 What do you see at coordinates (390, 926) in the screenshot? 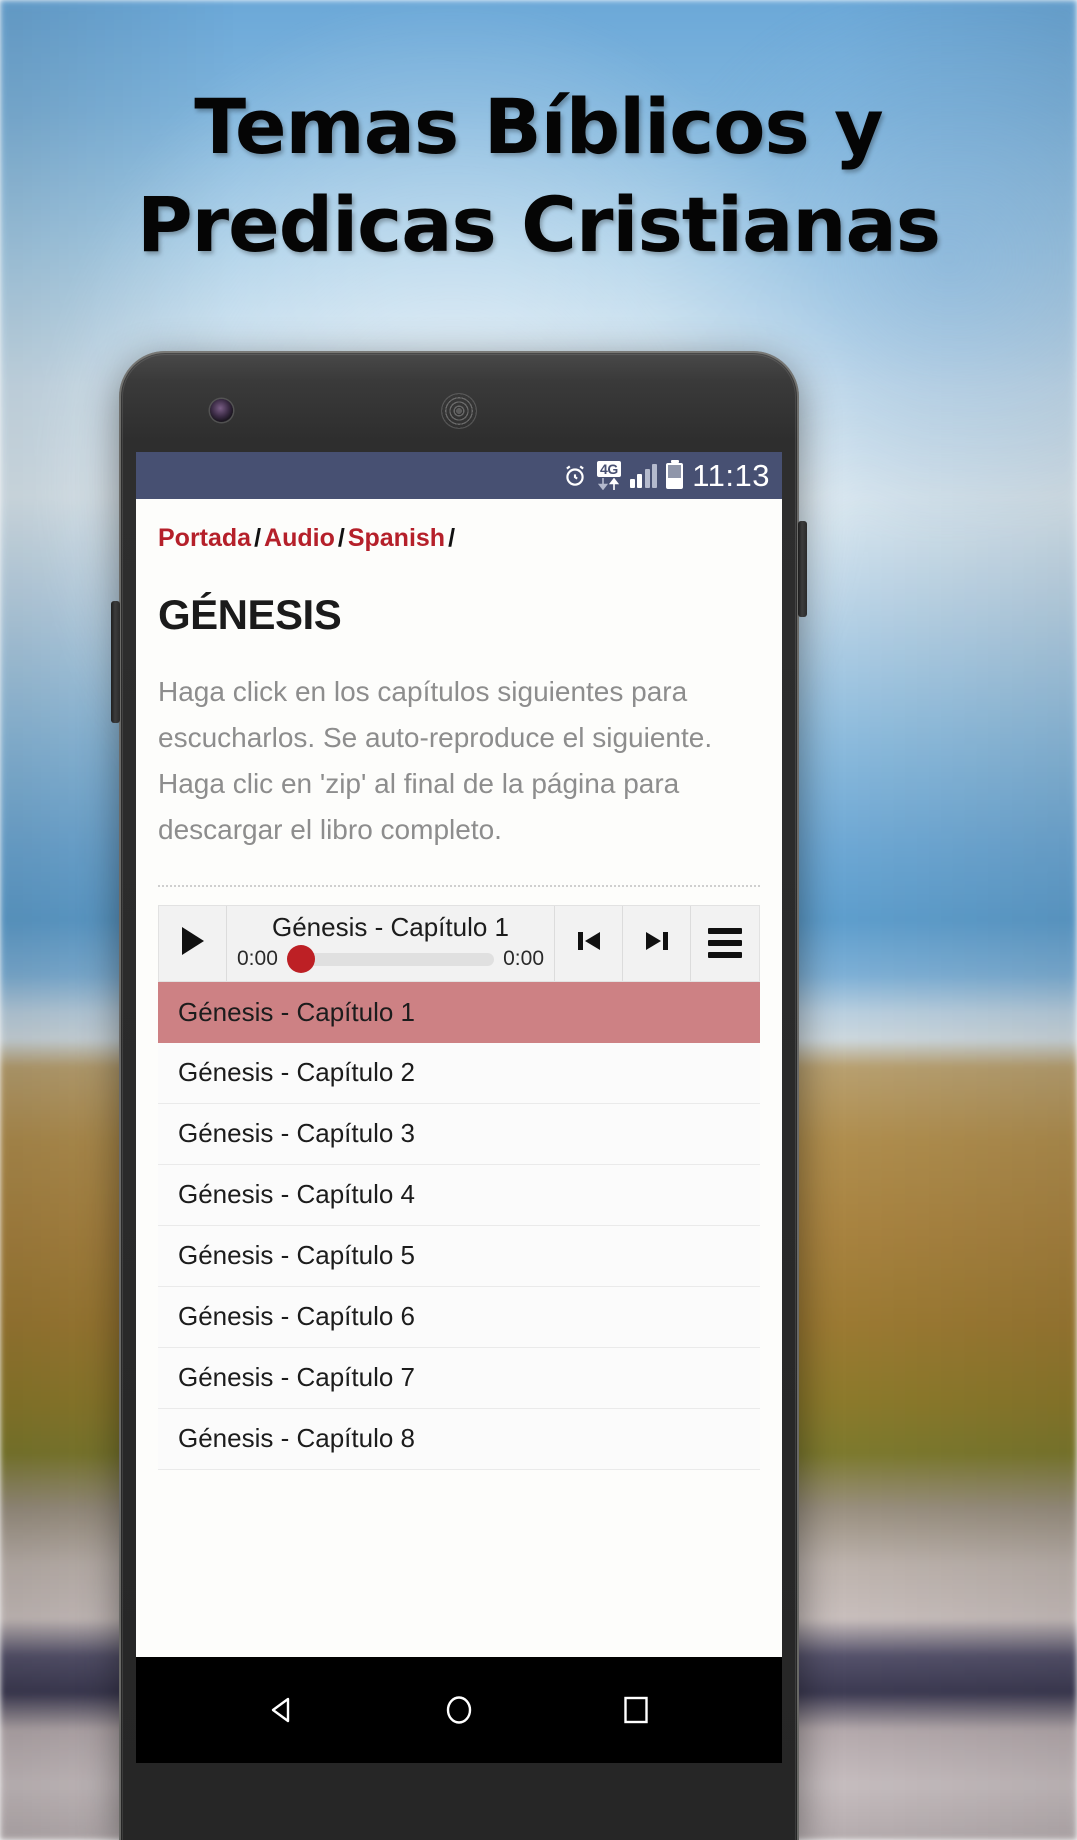
I see `player-track-title: Génesis - Capítulo 1` at bounding box center [390, 926].